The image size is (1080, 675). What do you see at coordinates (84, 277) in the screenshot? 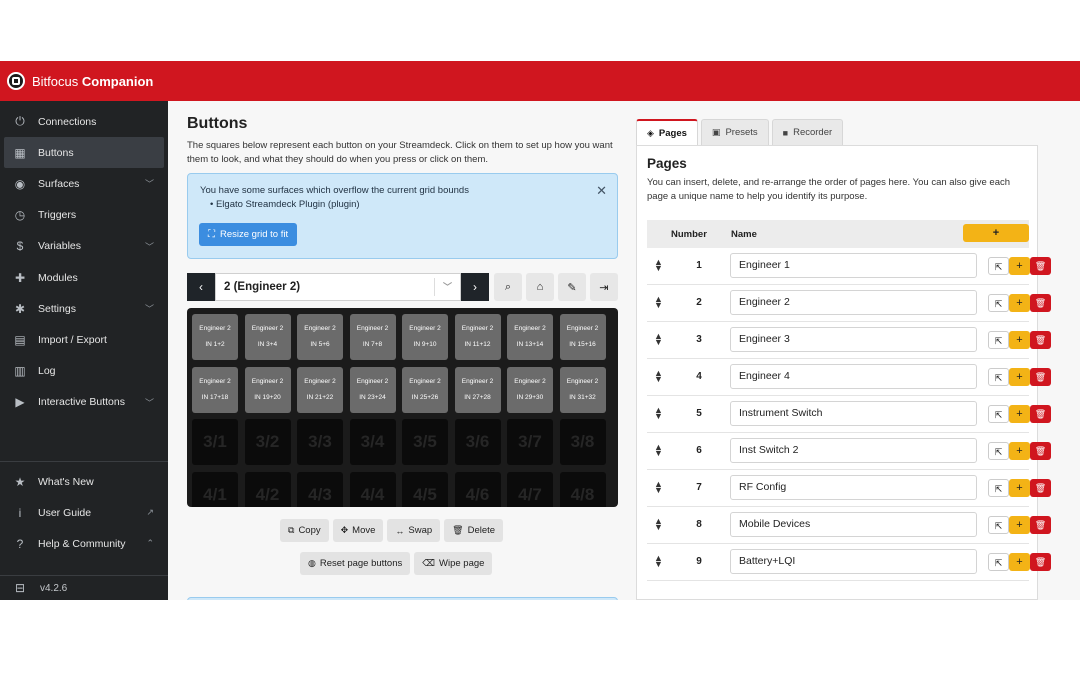
I see `sidebar-item-modules: ✚ Modules` at bounding box center [84, 277].